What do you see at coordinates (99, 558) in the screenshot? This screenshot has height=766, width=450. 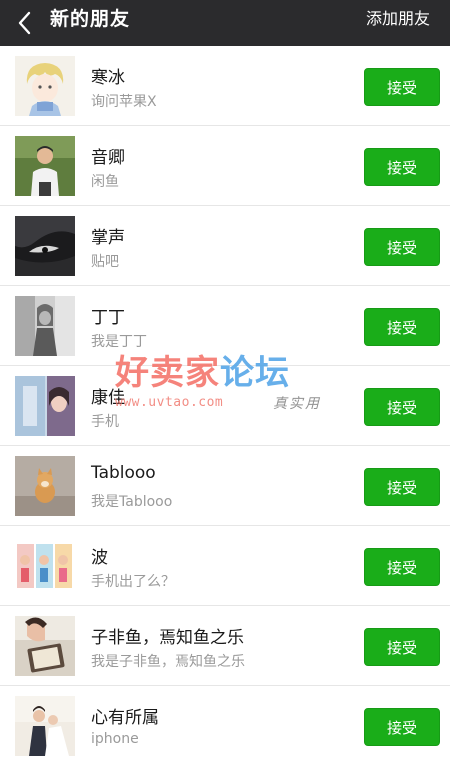 I see `friend-name: 波` at bounding box center [99, 558].